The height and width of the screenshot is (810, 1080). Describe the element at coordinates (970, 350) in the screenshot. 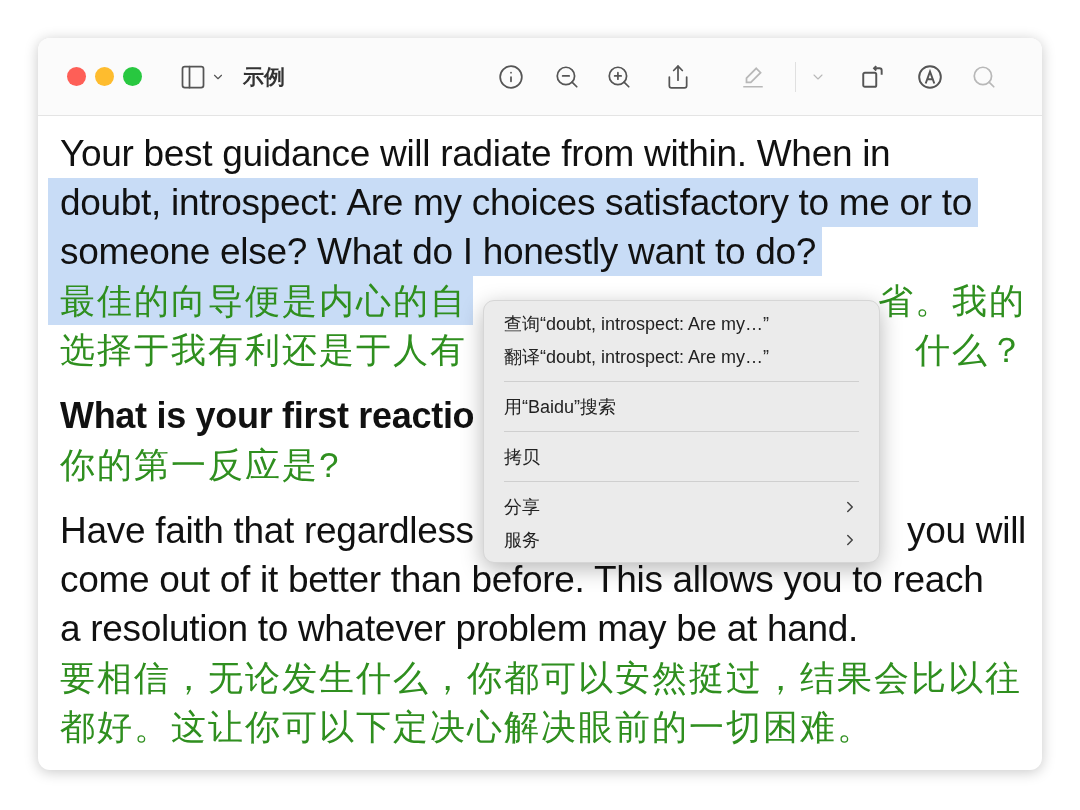

I see `translation-text: 什么？` at that location.